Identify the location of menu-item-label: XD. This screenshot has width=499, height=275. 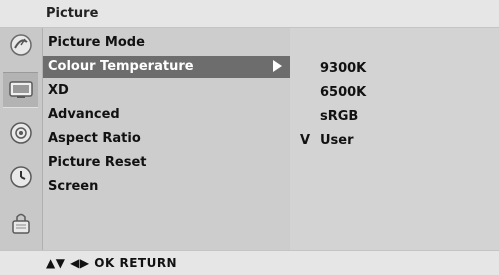
(58, 90).